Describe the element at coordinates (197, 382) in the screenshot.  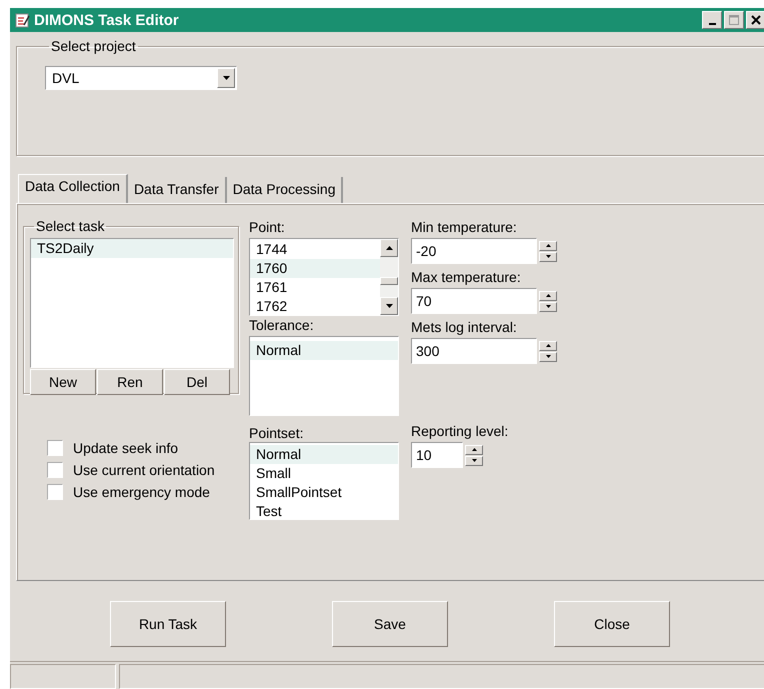
I see `task-button: Del` at that location.